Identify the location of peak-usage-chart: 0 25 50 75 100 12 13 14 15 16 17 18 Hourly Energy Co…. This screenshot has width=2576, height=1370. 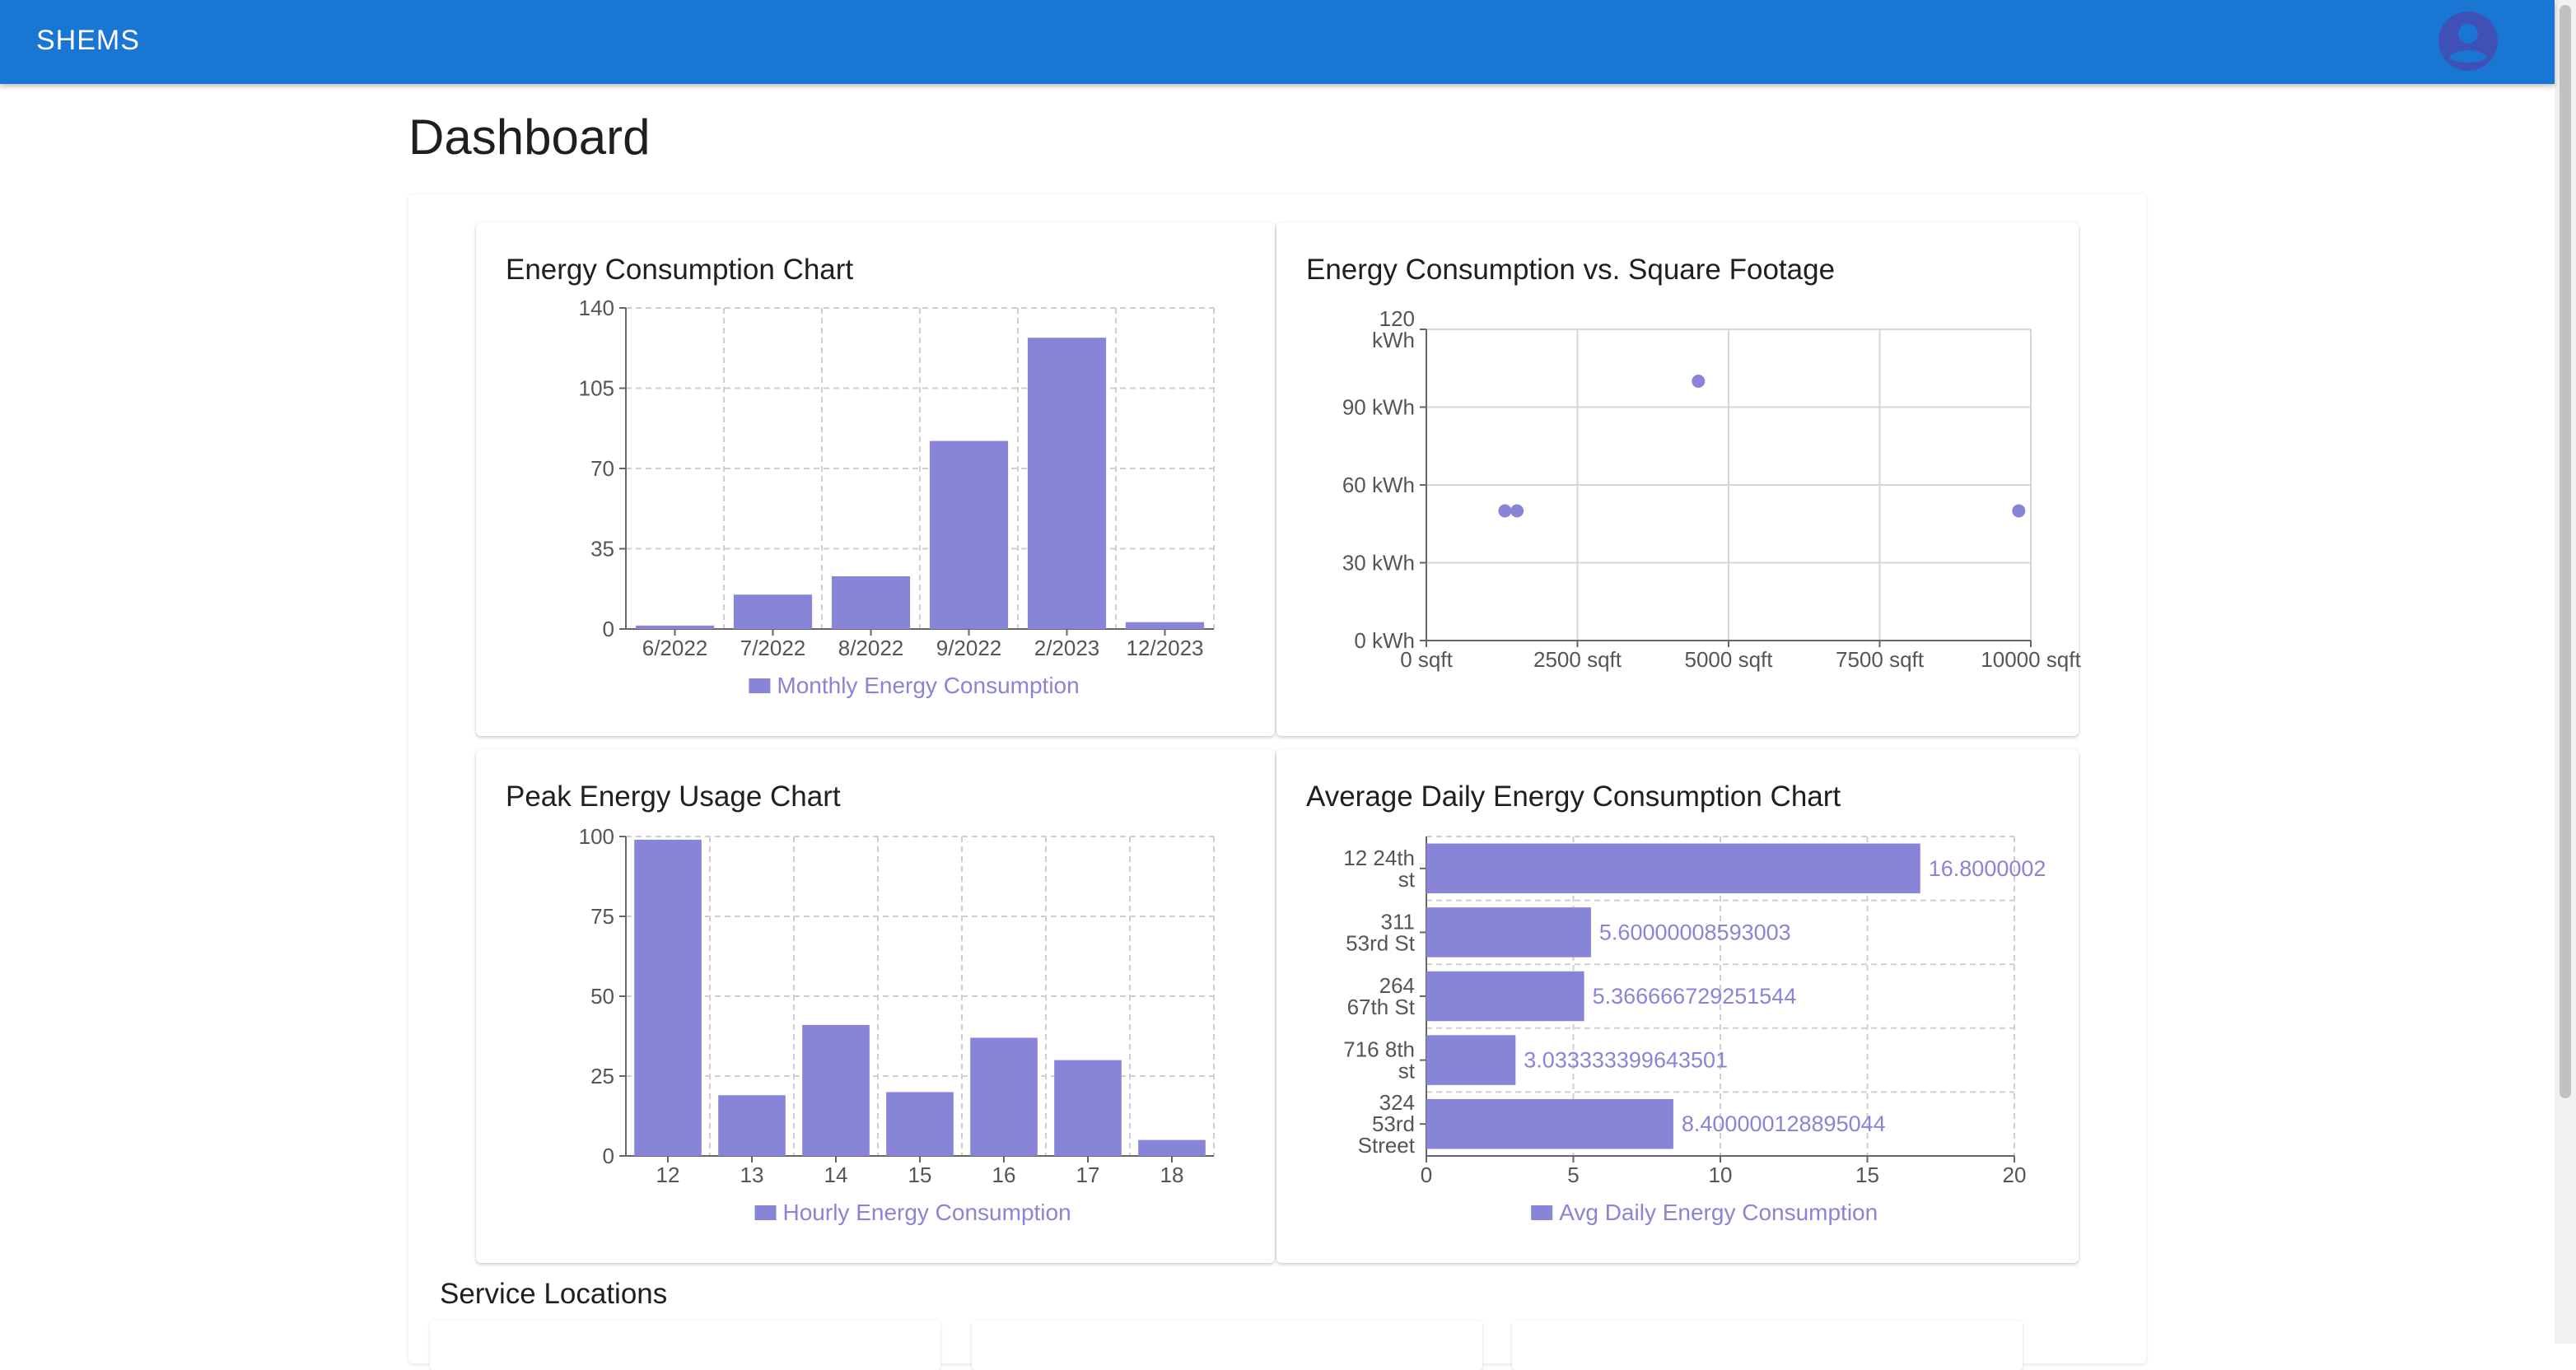
(897, 1024).